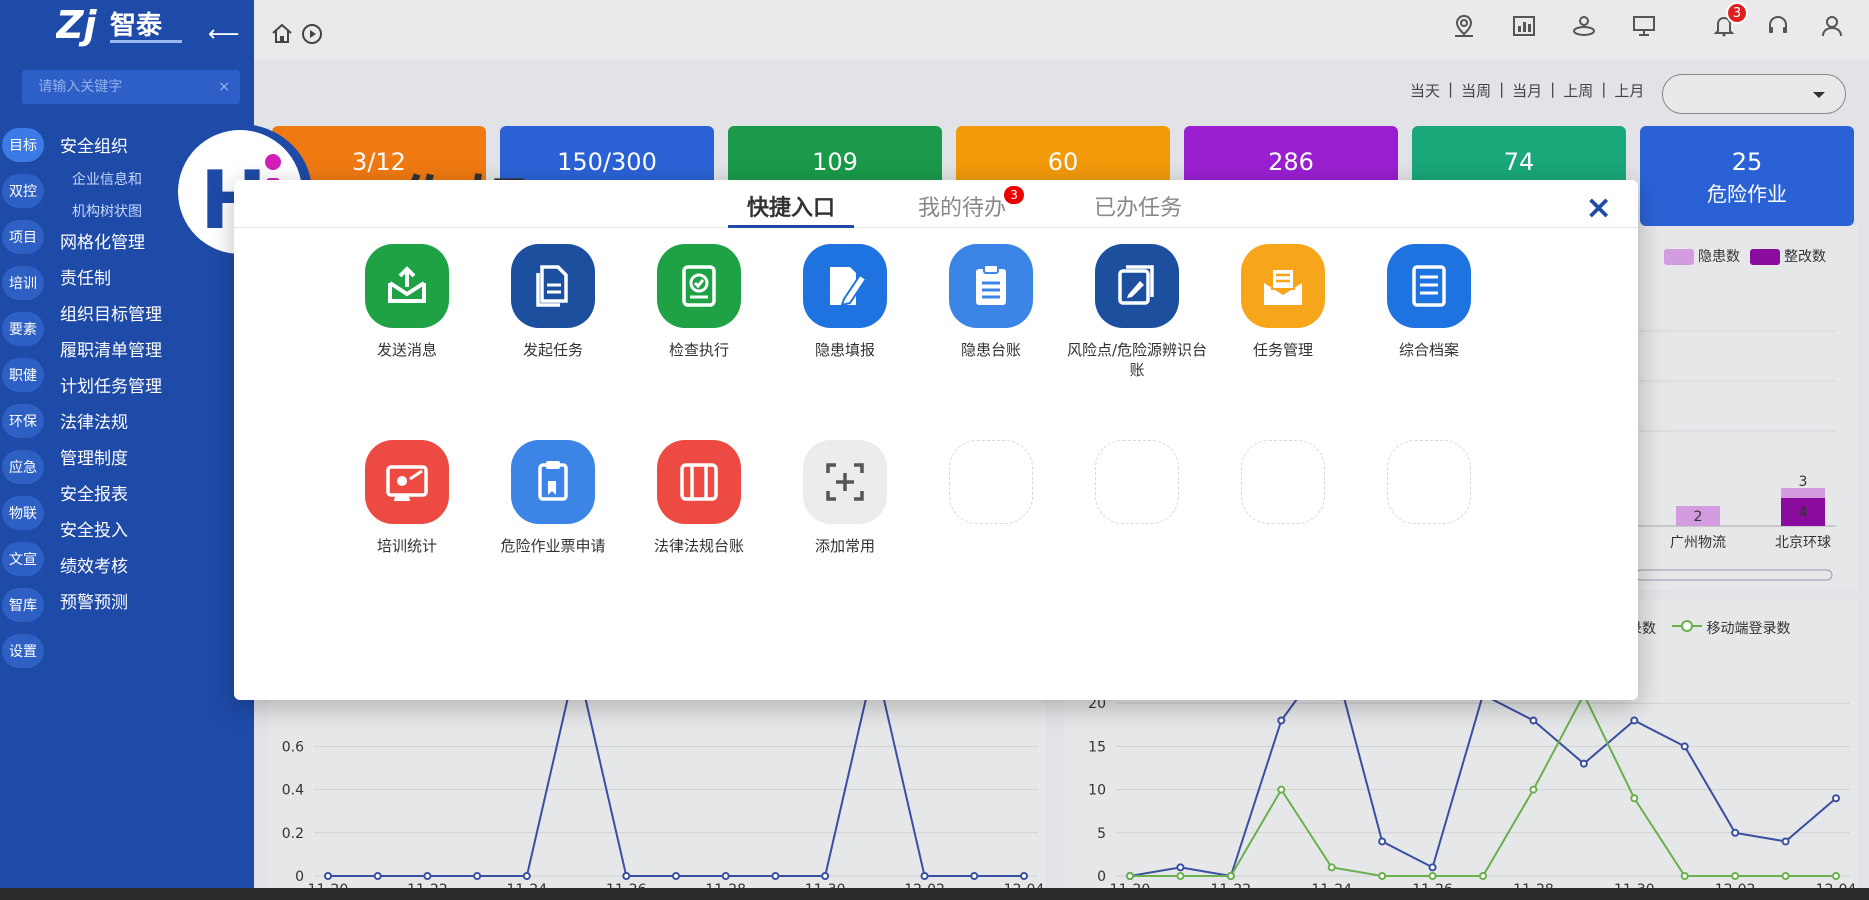 The image size is (1869, 900). I want to click on bar-chart-panel: 广州物流 北京环球 2 4 3, so click(1746, 408).